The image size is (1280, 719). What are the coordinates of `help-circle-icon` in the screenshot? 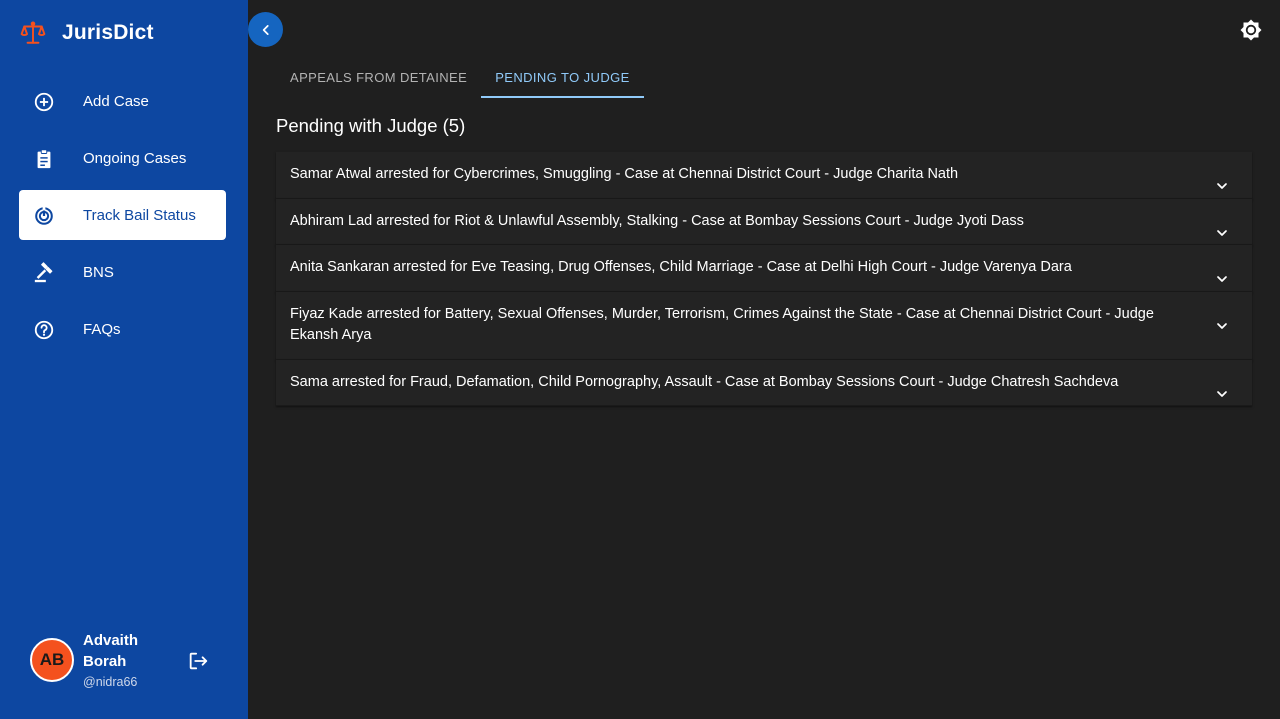 It's located at (44, 330).